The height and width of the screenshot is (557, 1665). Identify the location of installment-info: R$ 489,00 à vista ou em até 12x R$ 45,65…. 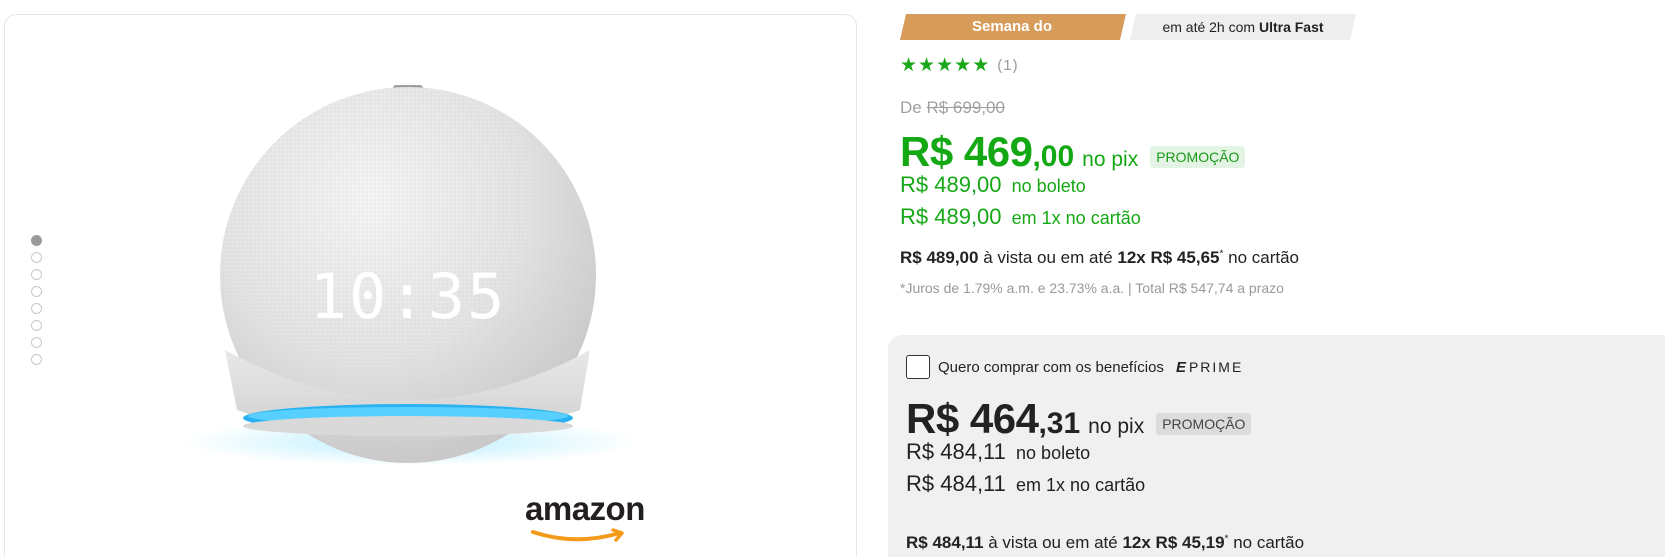
(1100, 257).